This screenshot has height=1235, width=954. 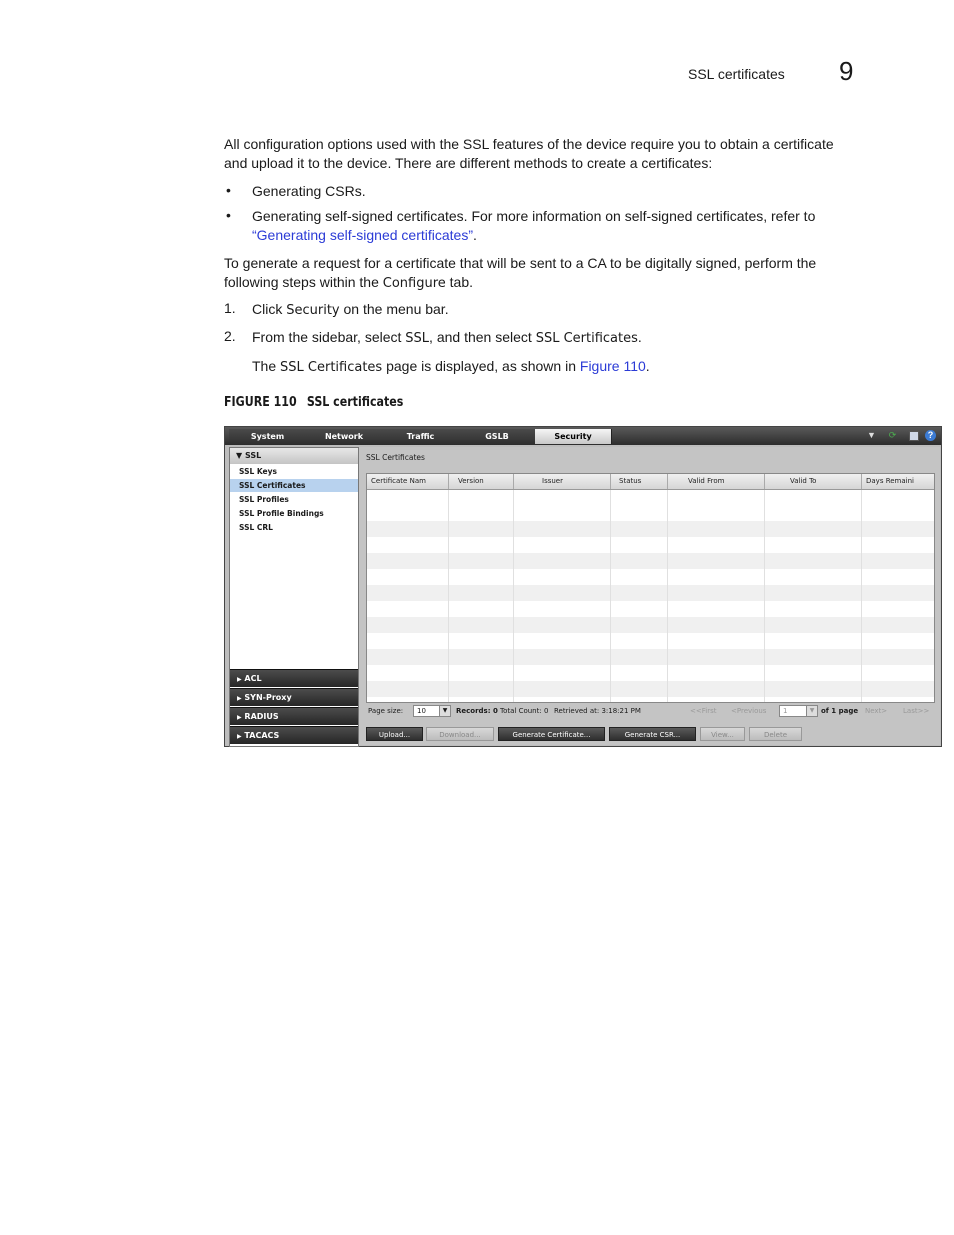 What do you see at coordinates (294, 697) in the screenshot?
I see `sidebar-section-syn-proxy: ▶ SYN-Proxy` at bounding box center [294, 697].